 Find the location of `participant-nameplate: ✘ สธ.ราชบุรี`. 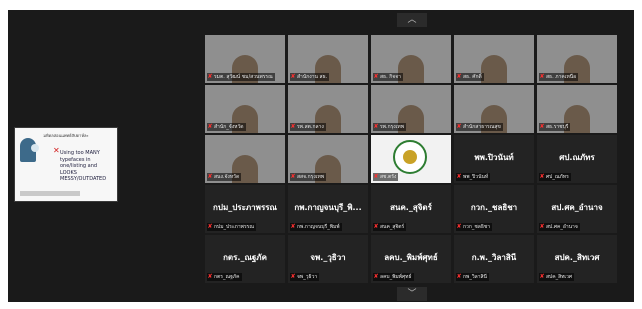

participant-nameplate: ✘ สธ.ราชบุรี is located at coordinates (555, 127).